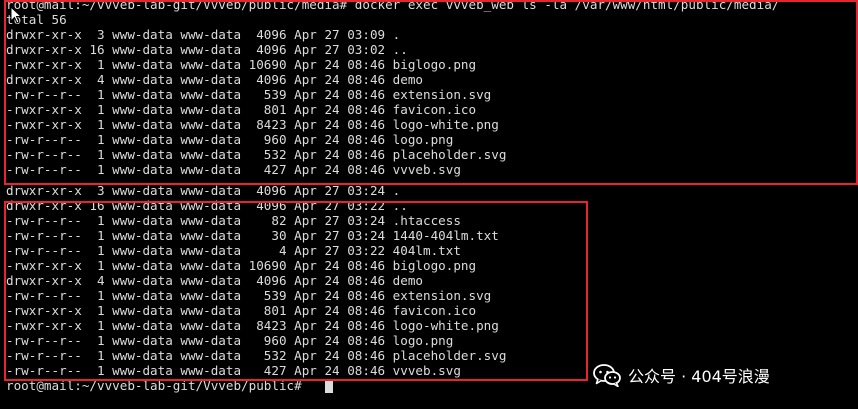 The image size is (858, 409). Describe the element at coordinates (16, 15) in the screenshot. I see `mouse-pointer-icon` at that location.